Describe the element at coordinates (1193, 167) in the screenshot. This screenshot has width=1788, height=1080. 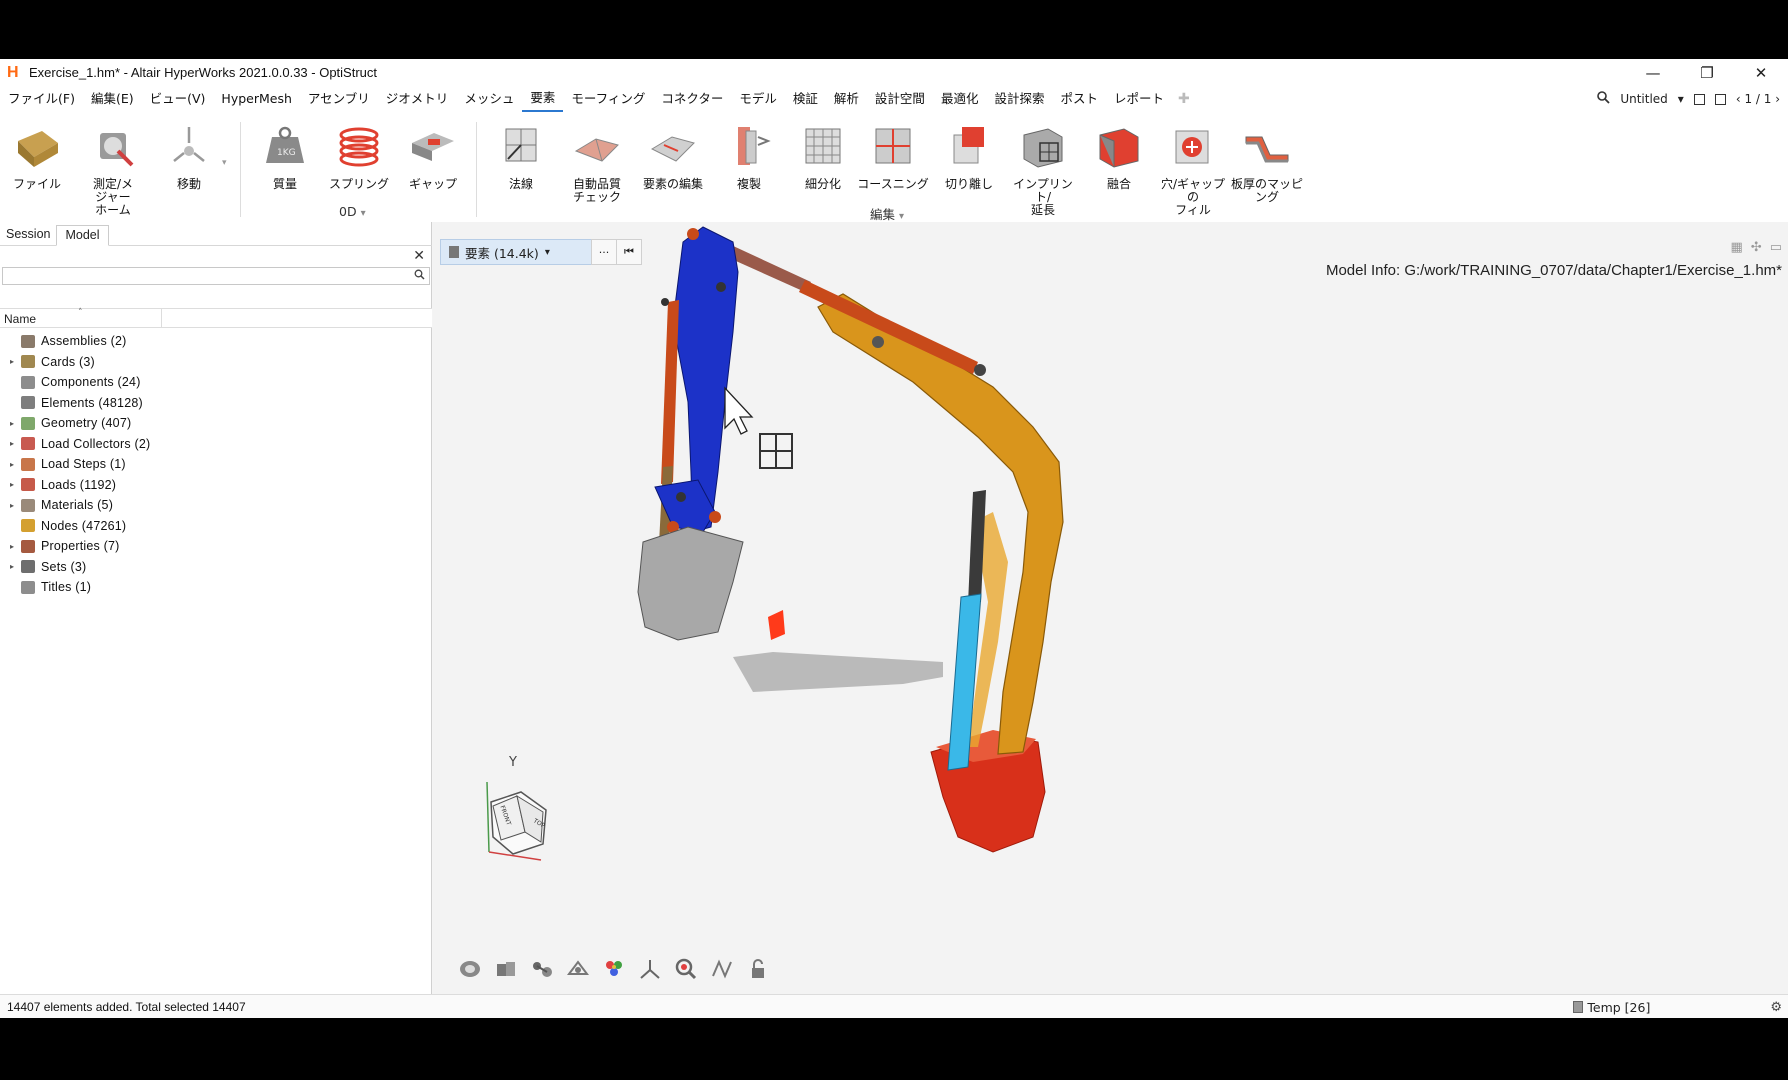
I see `ribbon-tool-15: 穴/ギャップの フィル` at that location.